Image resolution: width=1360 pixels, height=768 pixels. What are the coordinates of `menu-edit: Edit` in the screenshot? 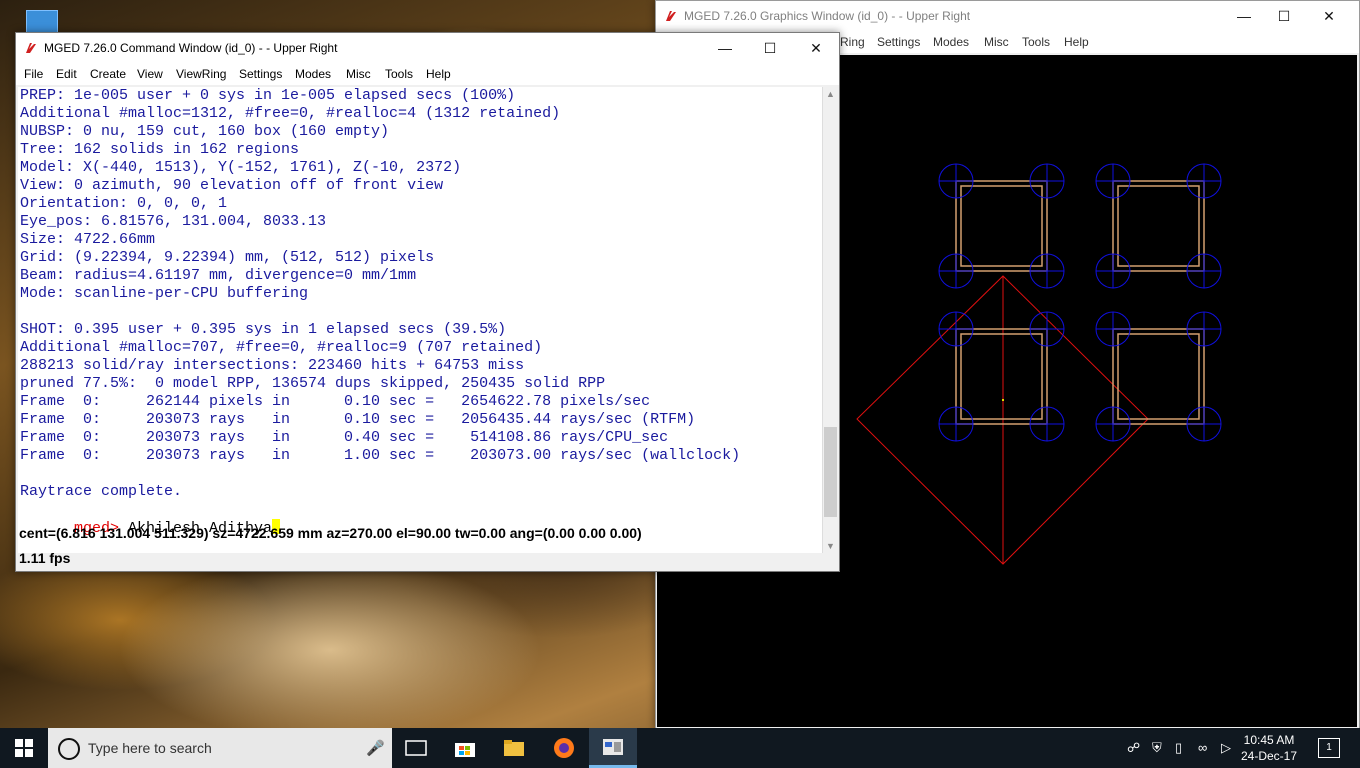 It's located at (66, 74).